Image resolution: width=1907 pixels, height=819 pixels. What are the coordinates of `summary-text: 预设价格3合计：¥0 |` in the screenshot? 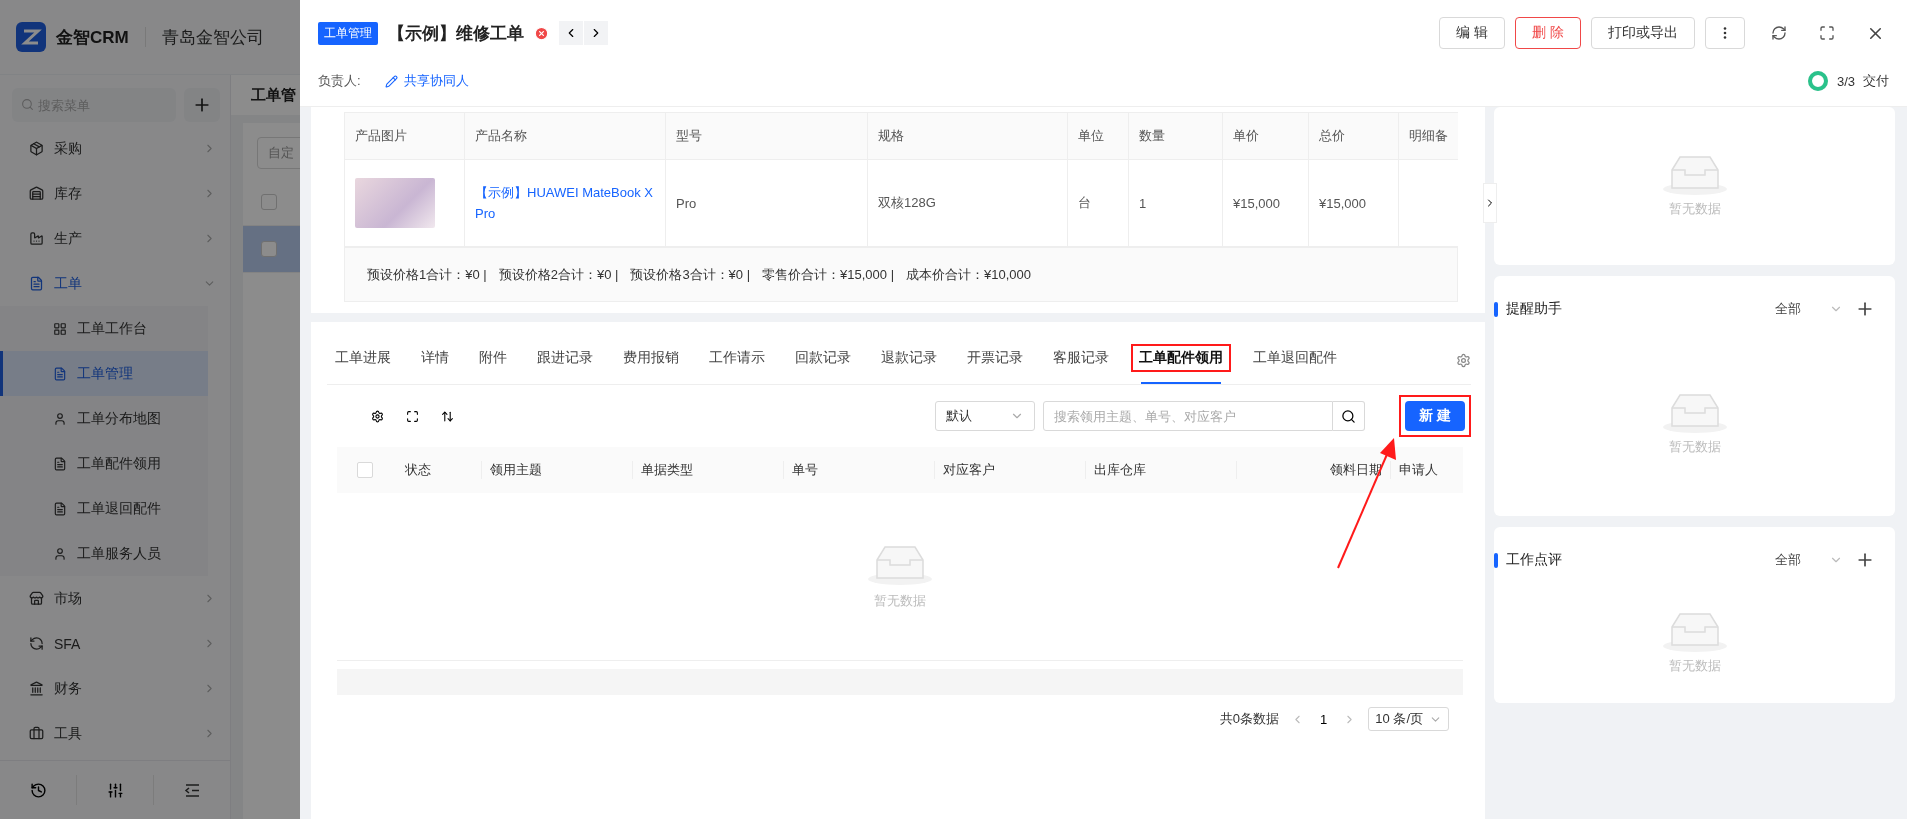 It's located at (690, 274).